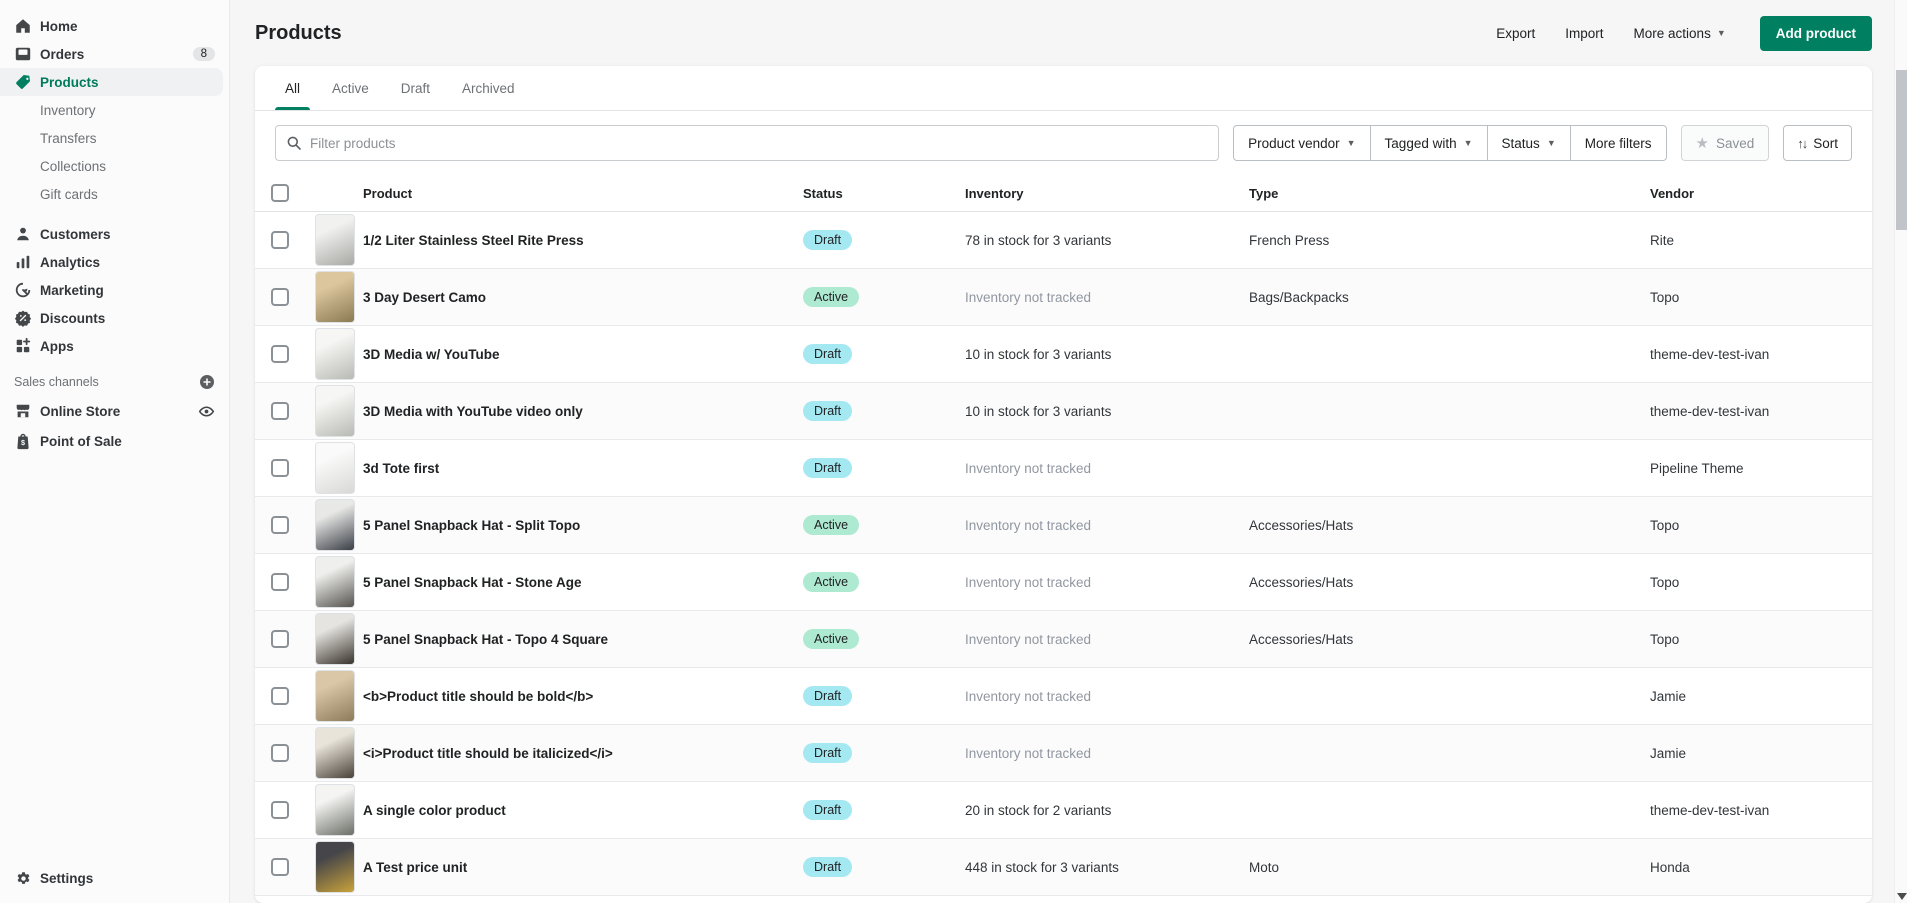  I want to click on inventory-cell: Inventory not tracked, so click(1028, 297).